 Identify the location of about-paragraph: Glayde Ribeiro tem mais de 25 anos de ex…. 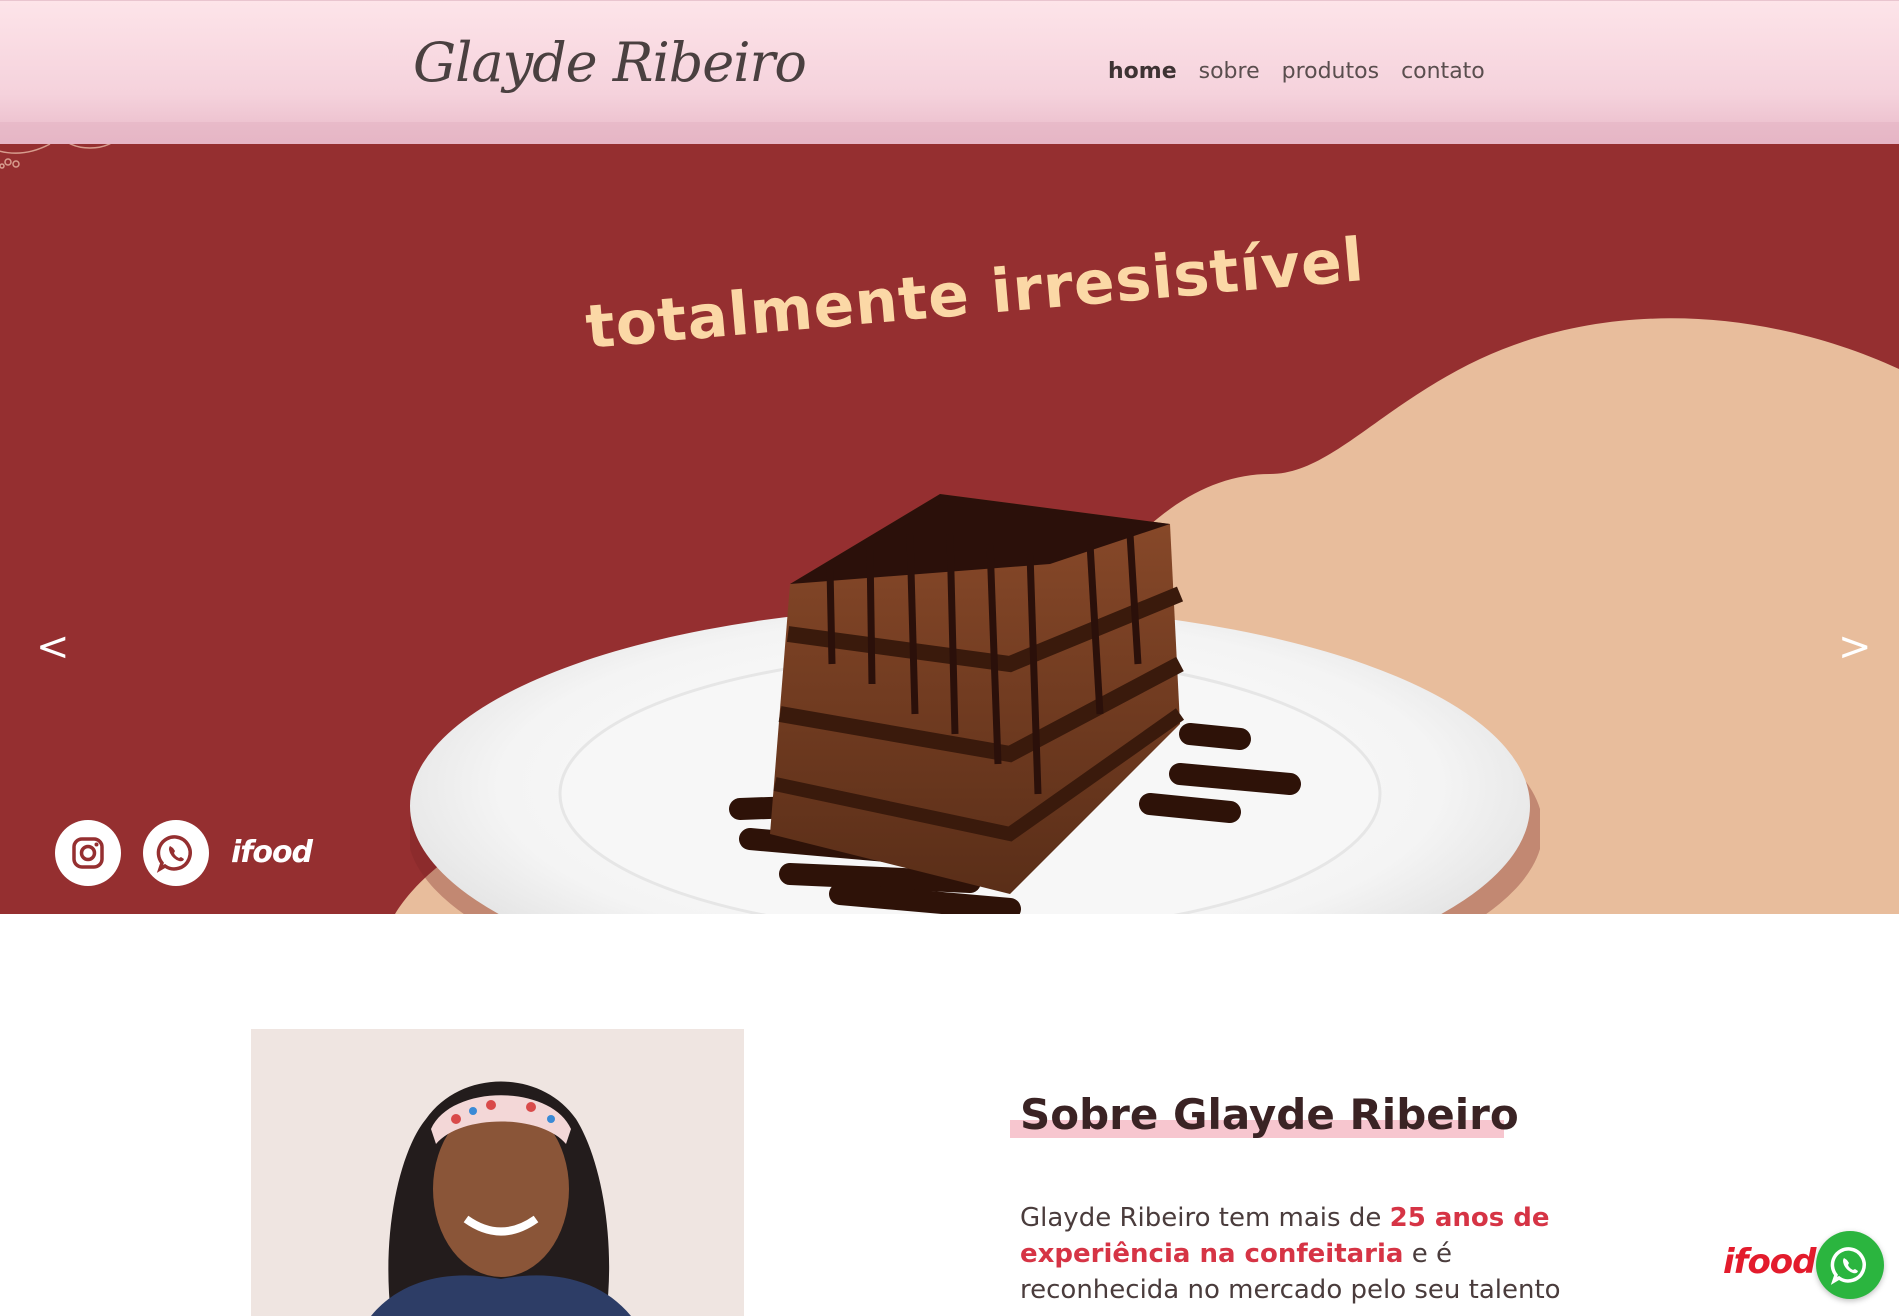
(1300, 1254).